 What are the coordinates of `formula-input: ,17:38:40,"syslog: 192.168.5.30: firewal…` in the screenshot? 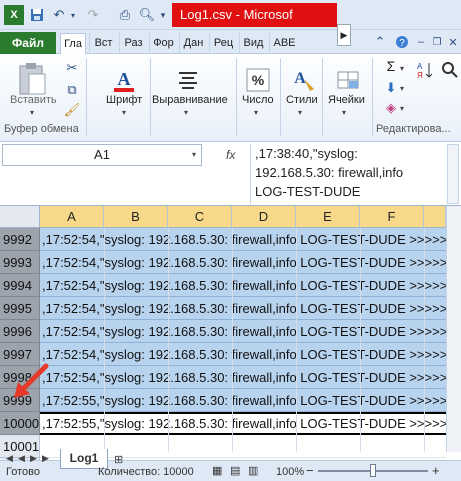 It's located at (348, 174).